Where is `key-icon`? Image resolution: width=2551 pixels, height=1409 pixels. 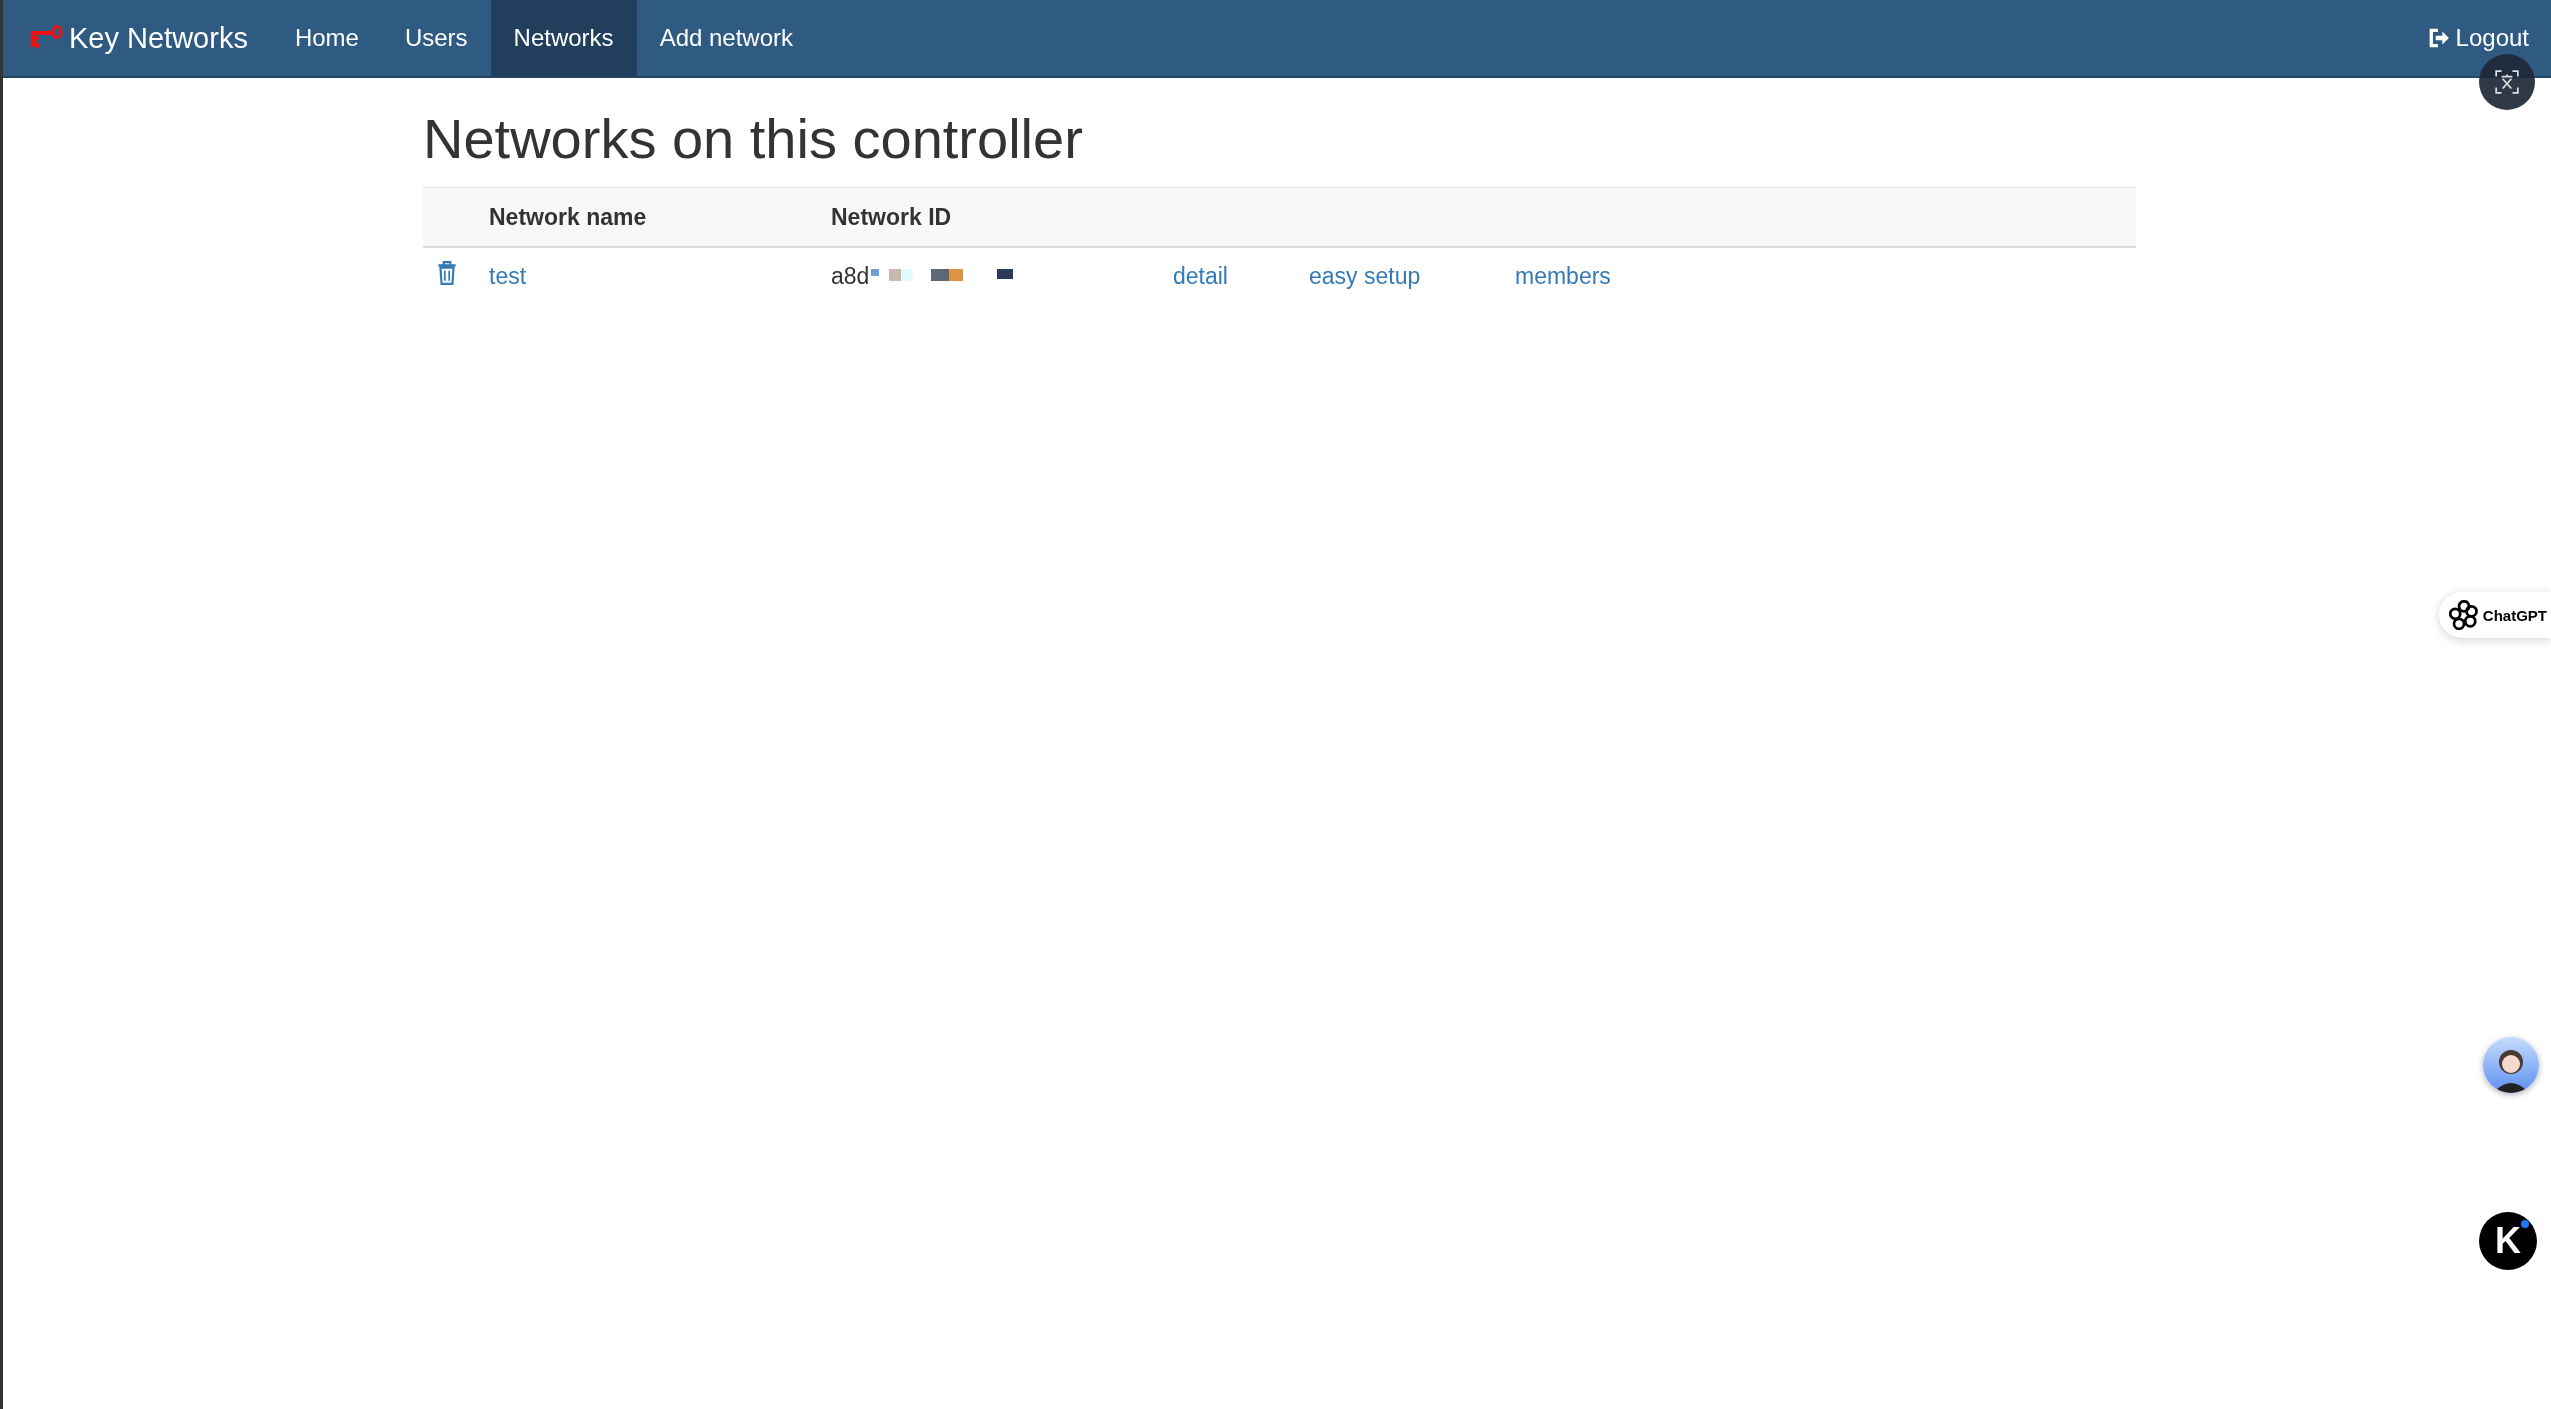
key-icon is located at coordinates (46, 38).